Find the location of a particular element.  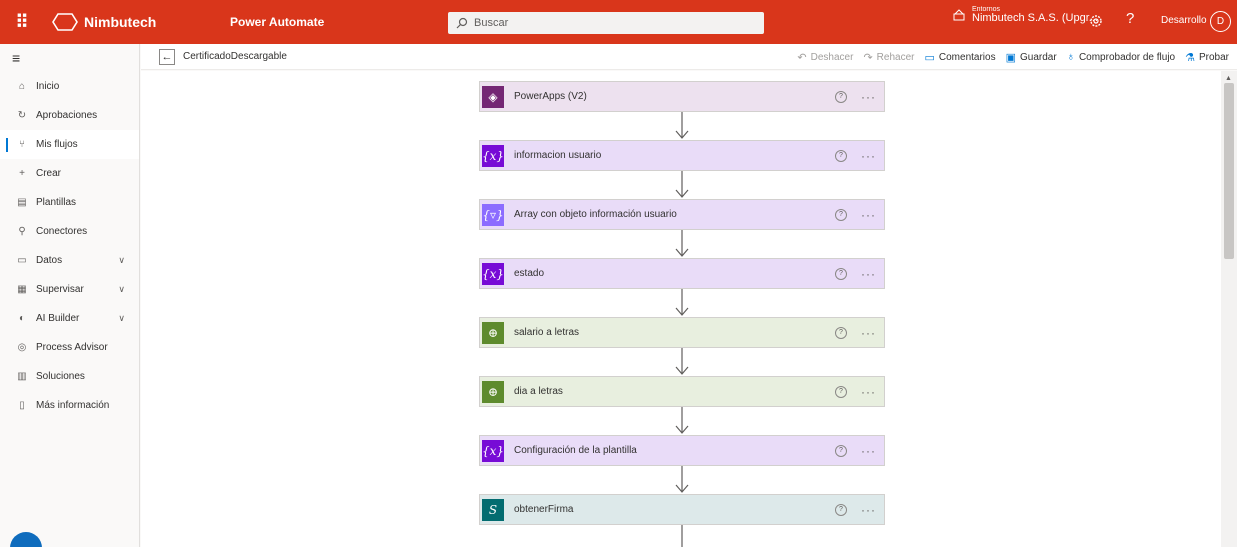

user-name: Desarrollo is located at coordinates (1184, 20).